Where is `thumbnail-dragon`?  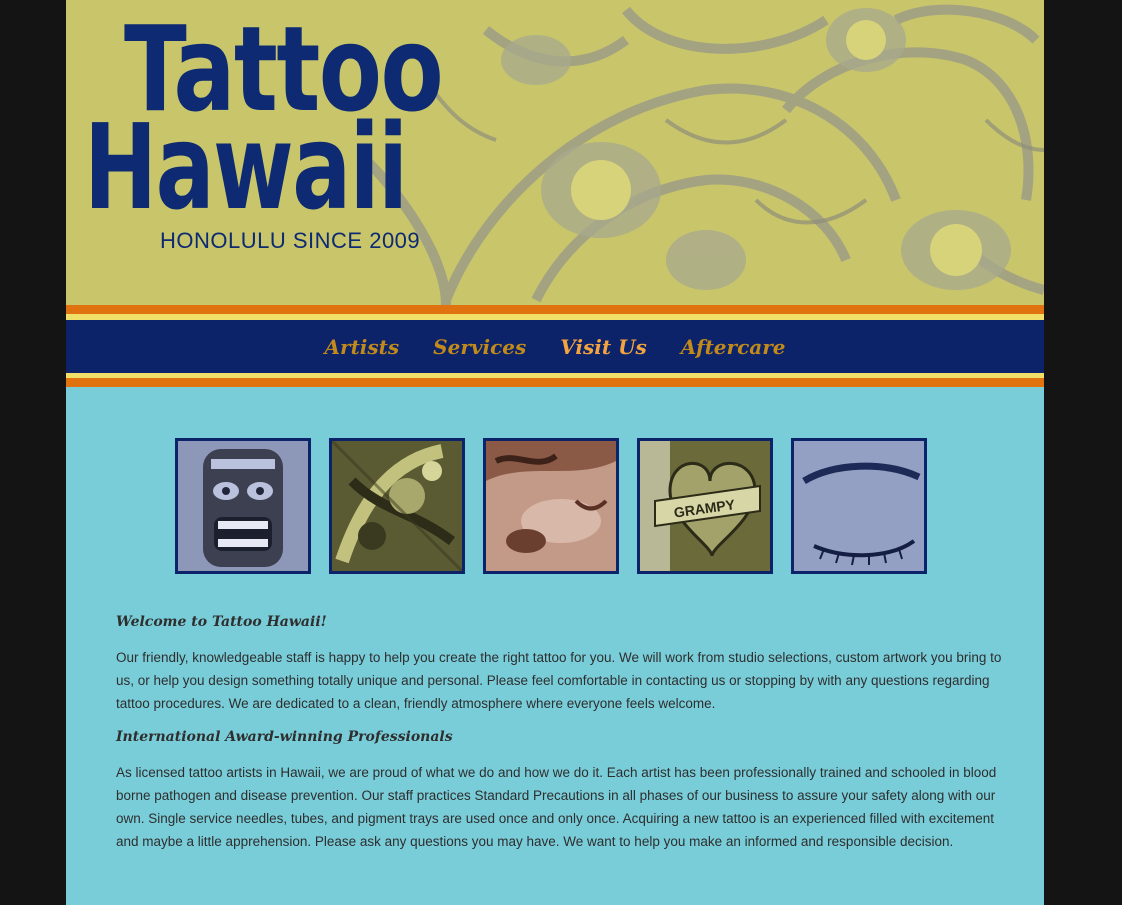 thumbnail-dragon is located at coordinates (397, 506).